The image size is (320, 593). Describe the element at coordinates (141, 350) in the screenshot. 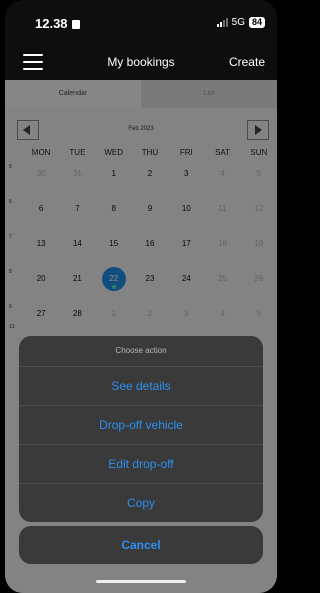

I see `action-sheet-title: Choose action` at that location.